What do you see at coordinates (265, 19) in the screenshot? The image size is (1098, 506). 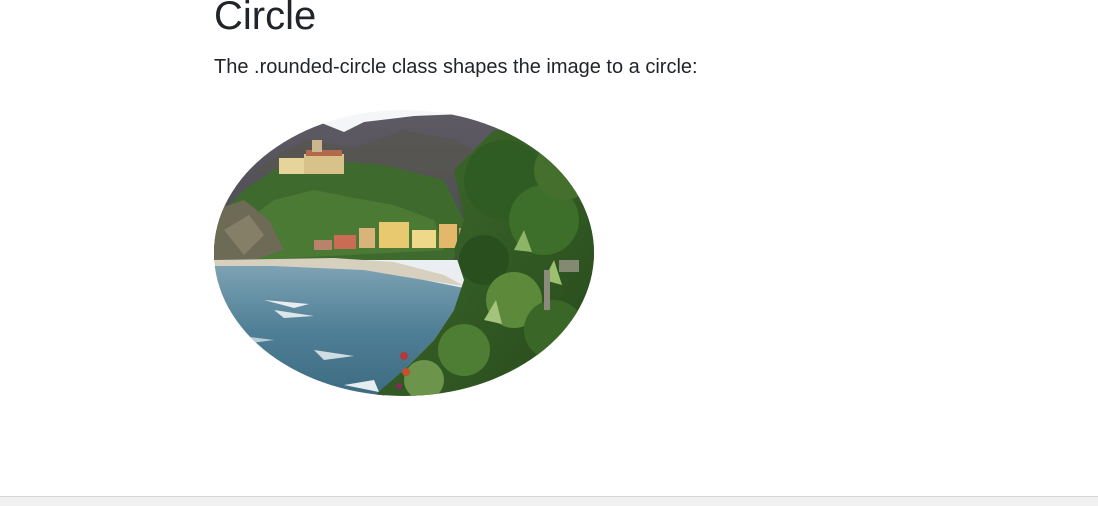 I see `page-title: Circle` at bounding box center [265, 19].